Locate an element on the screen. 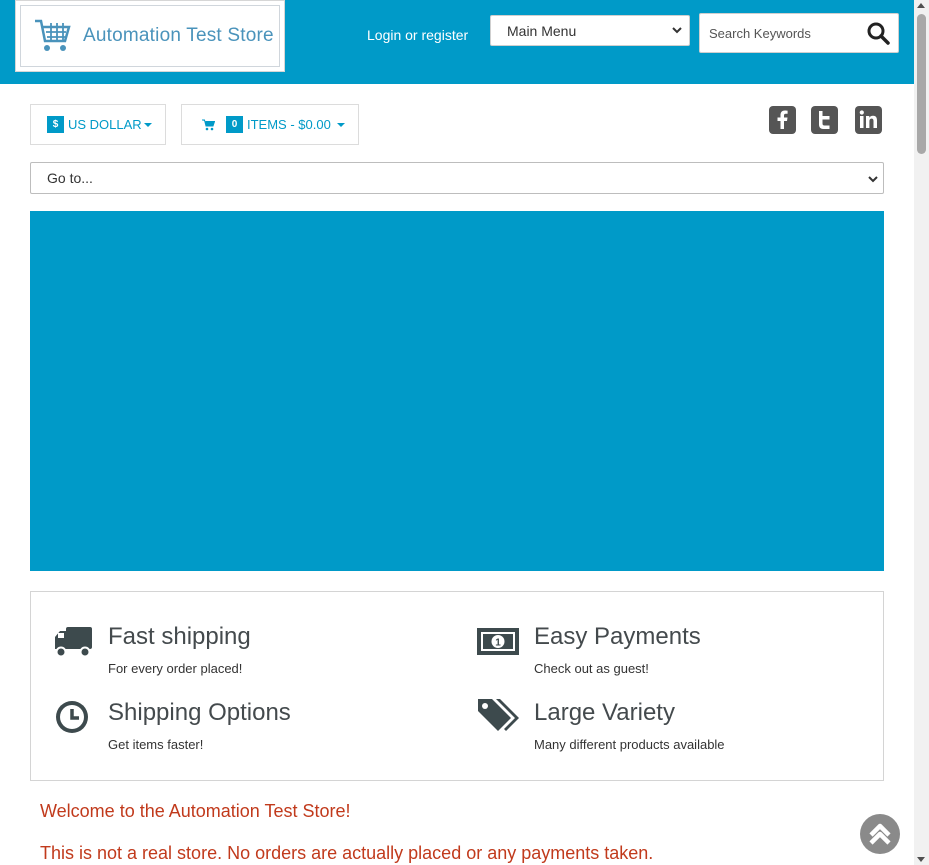 This screenshot has height=865, width=929. feature-subtitle: Many different products available is located at coordinates (629, 744).